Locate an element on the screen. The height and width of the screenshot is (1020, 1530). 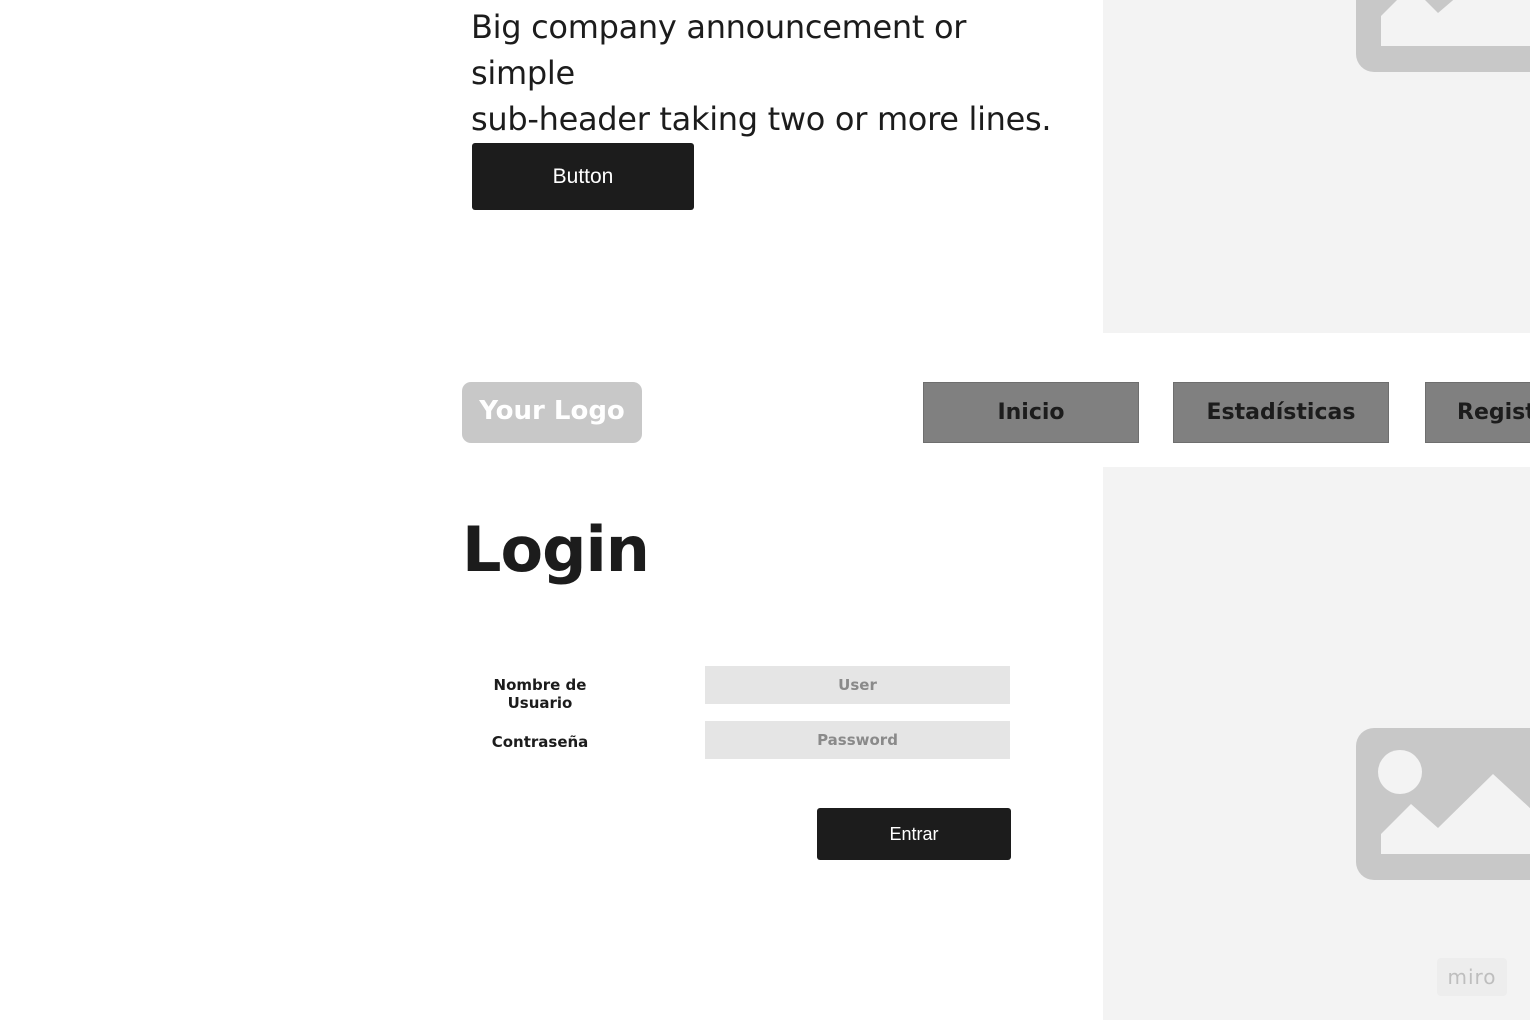
page-title: Login is located at coordinates (556, 549).